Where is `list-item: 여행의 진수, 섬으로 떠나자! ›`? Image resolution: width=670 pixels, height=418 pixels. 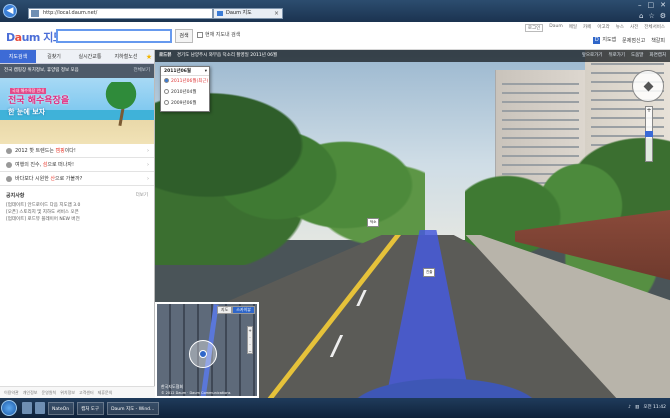
list-item: 여행의 진수, 섬으로 떠나자! › is located at coordinates (77, 165).